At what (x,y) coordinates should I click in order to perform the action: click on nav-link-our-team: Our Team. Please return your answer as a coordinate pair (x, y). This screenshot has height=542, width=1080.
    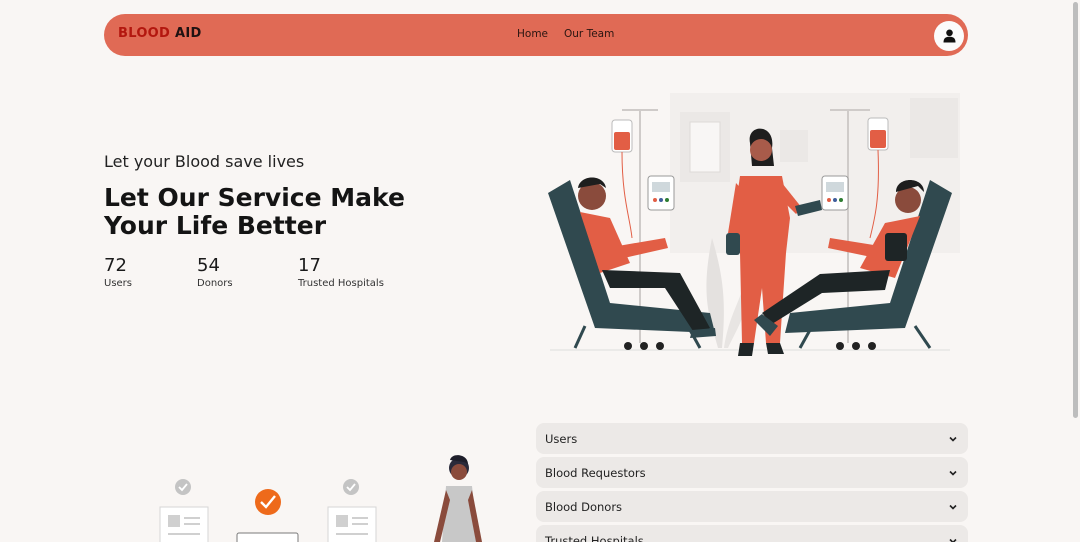
    Looking at the image, I should click on (589, 34).